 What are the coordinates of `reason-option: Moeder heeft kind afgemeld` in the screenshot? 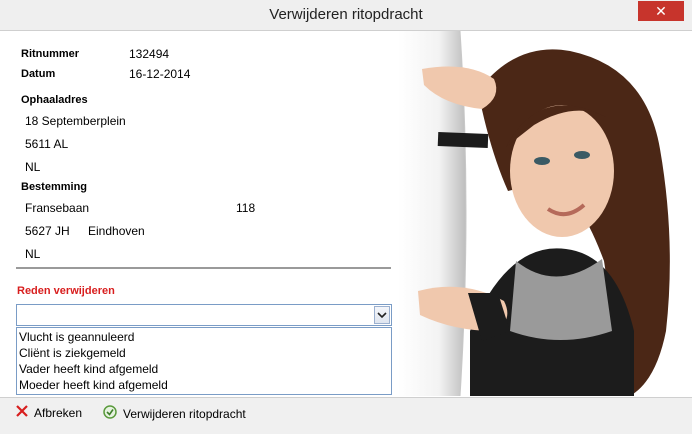 It's located at (204, 385).